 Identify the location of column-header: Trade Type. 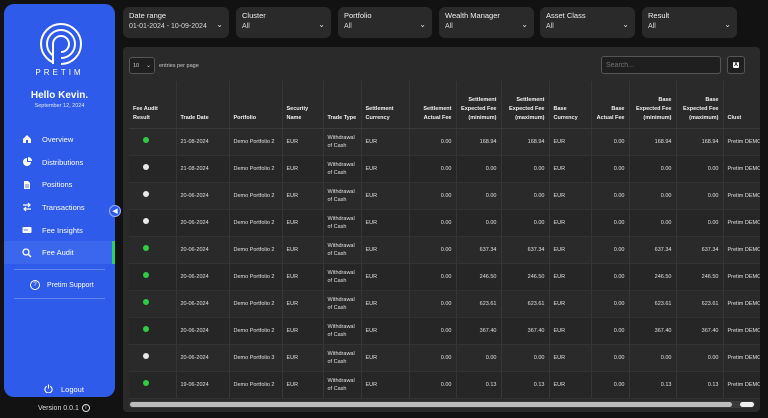
(342, 105).